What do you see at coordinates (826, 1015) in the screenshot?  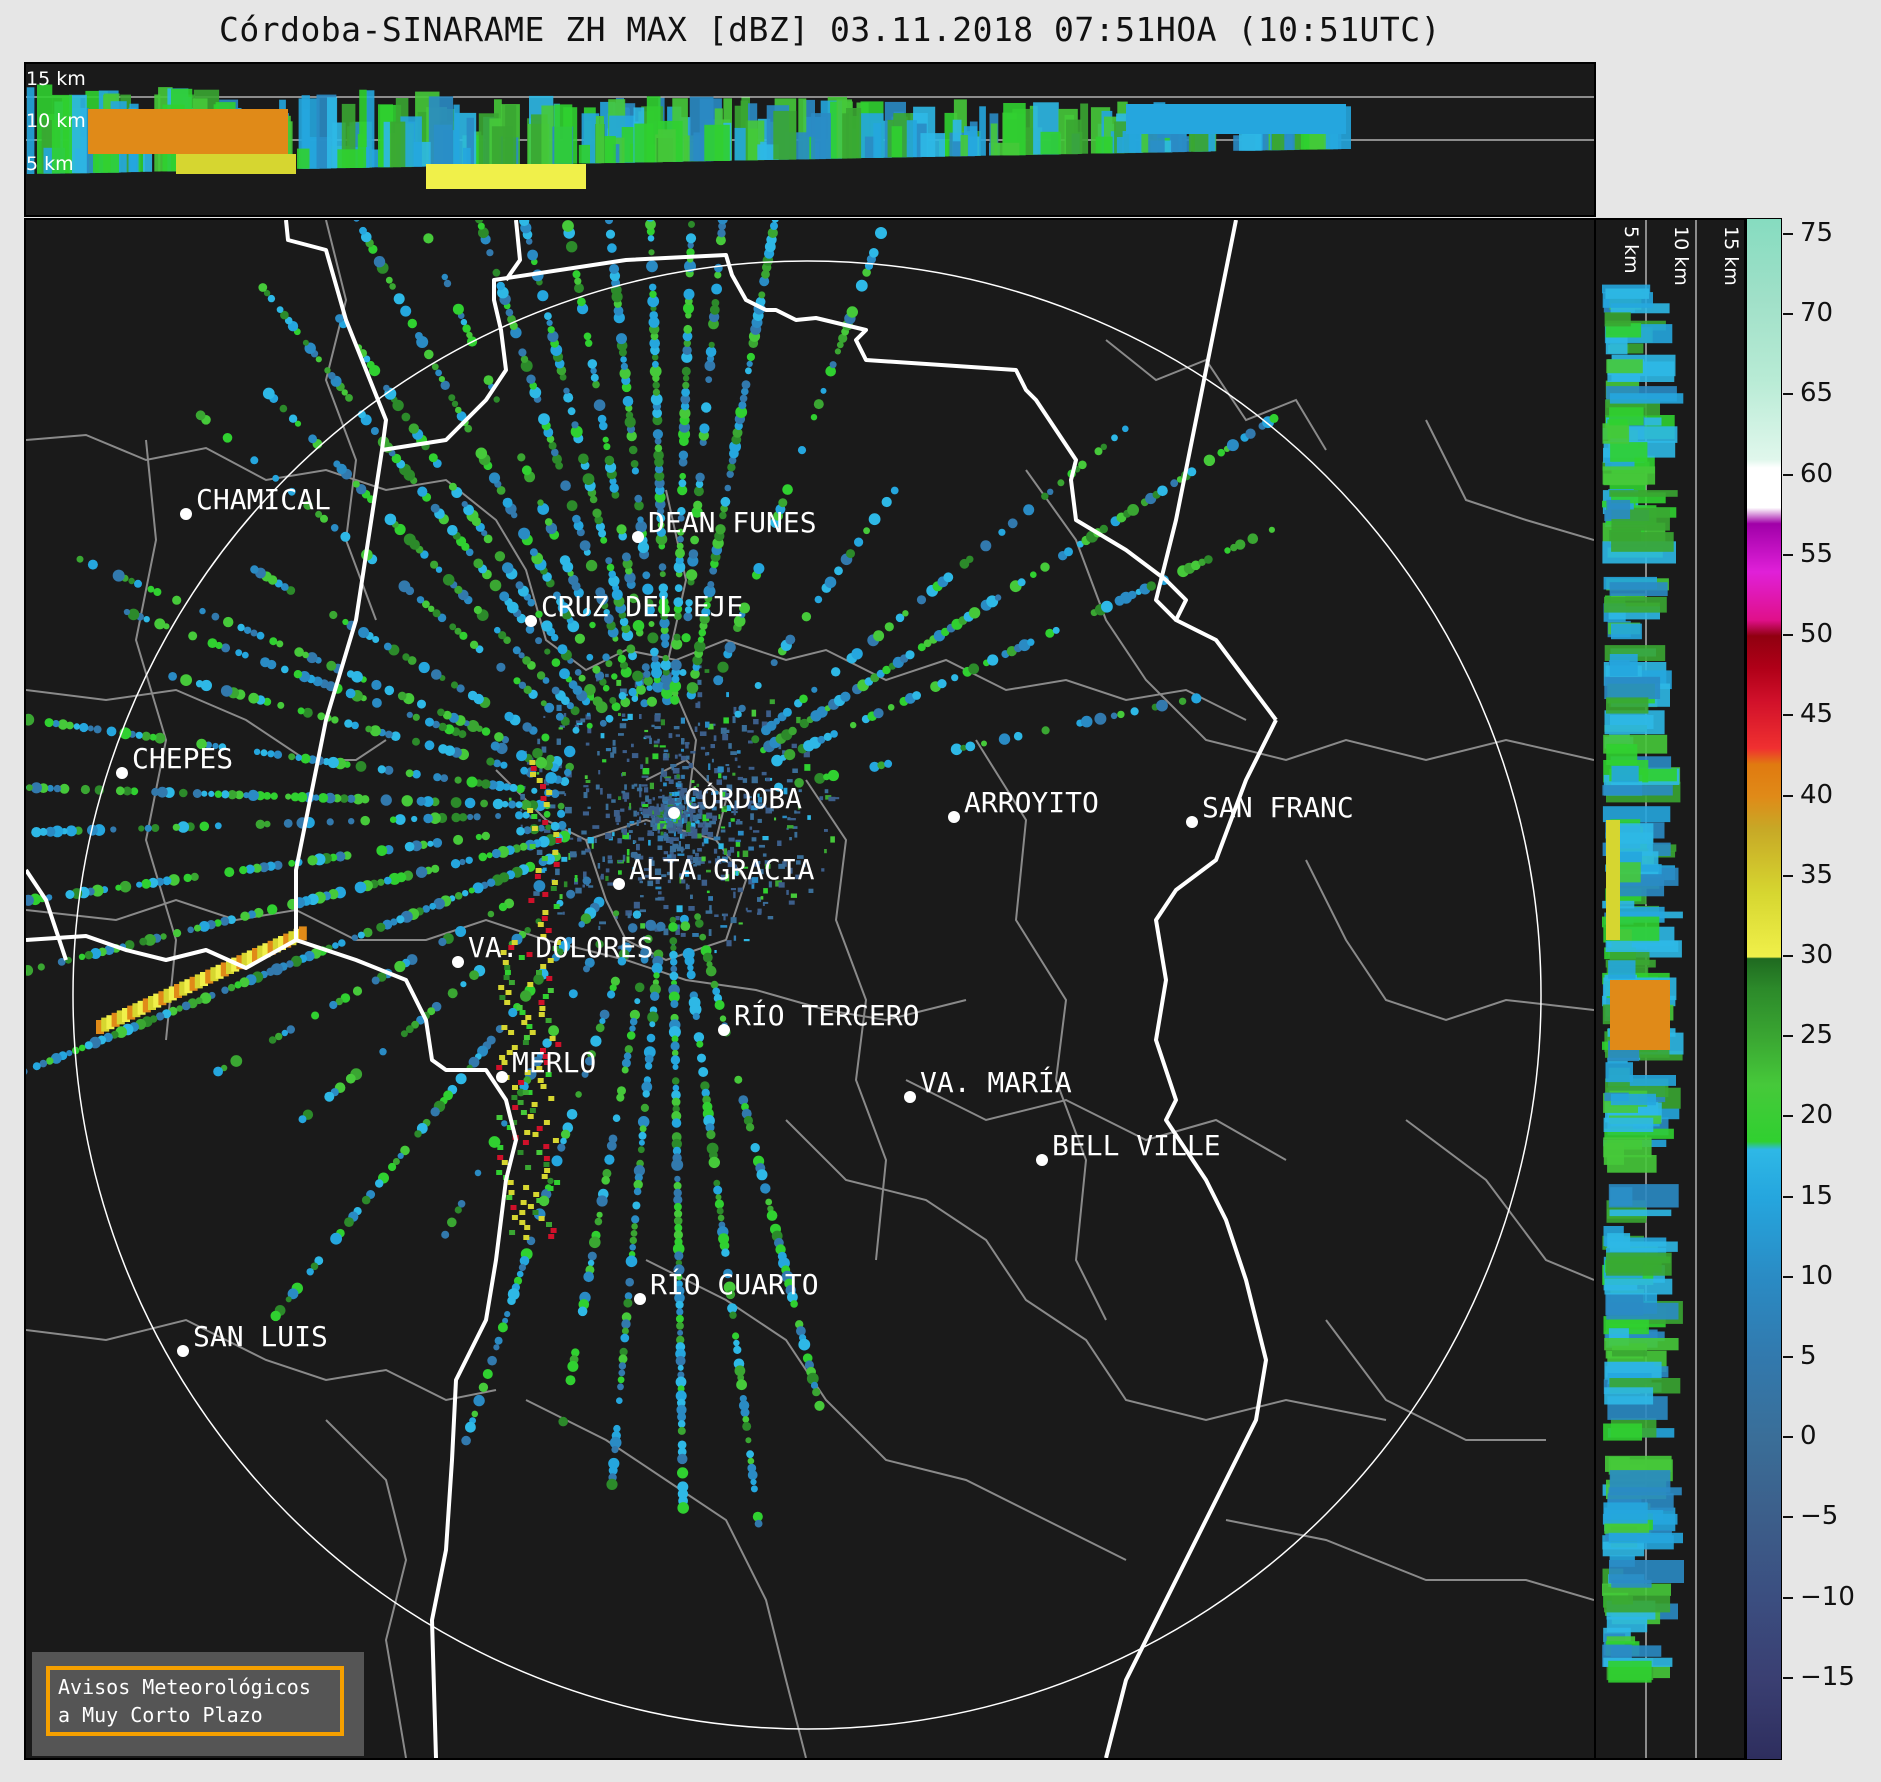 I see `city-label: RÍO TERCERO` at bounding box center [826, 1015].